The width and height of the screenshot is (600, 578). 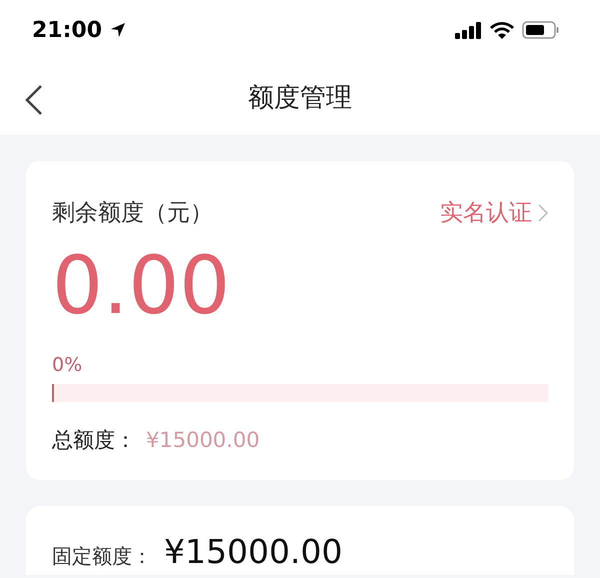 What do you see at coordinates (253, 551) in the screenshot?
I see `fixed-value: ¥15000.00` at bounding box center [253, 551].